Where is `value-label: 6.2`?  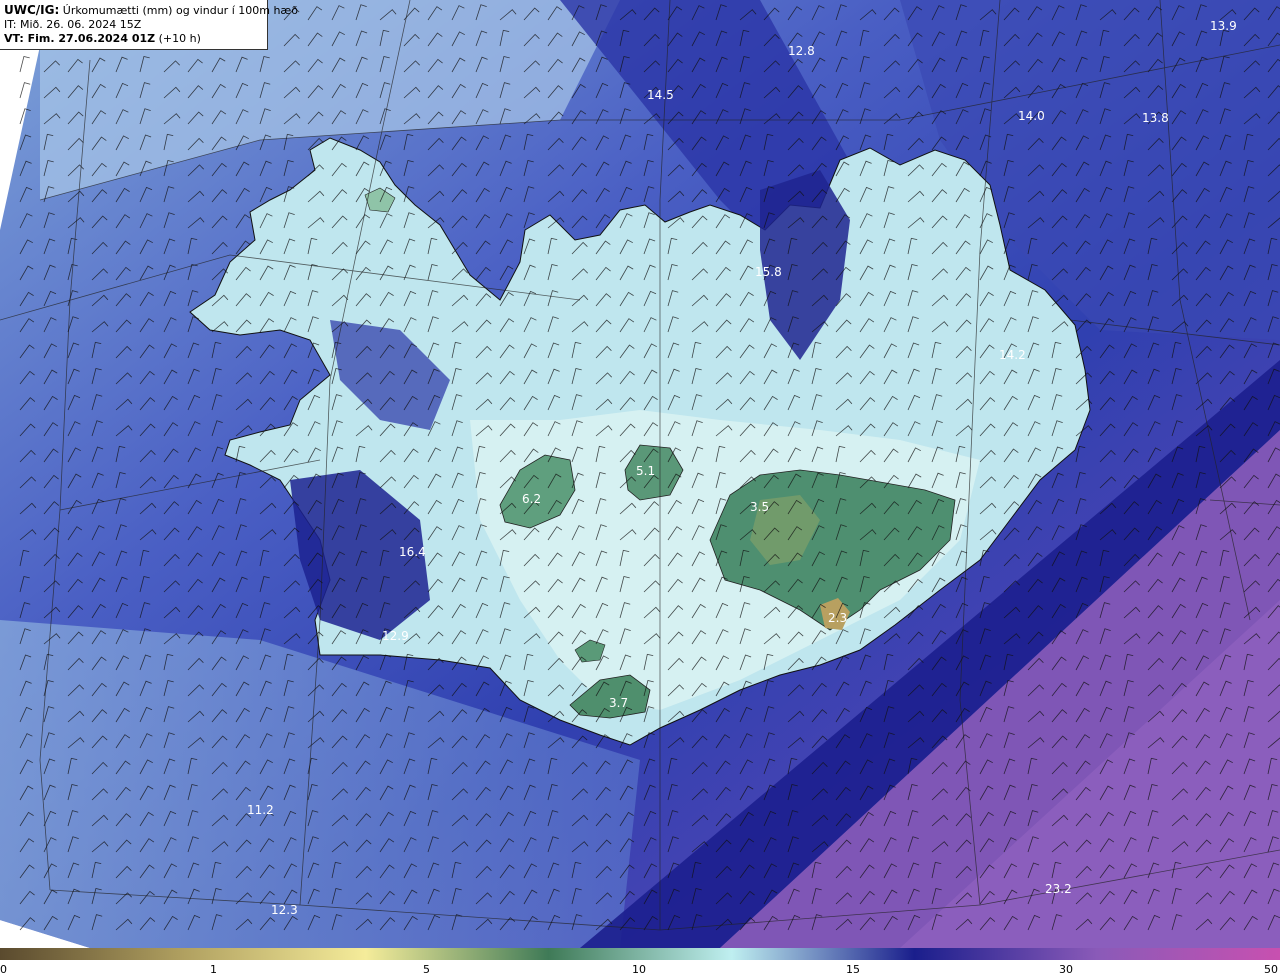
value-label: 6.2 is located at coordinates (531, 499).